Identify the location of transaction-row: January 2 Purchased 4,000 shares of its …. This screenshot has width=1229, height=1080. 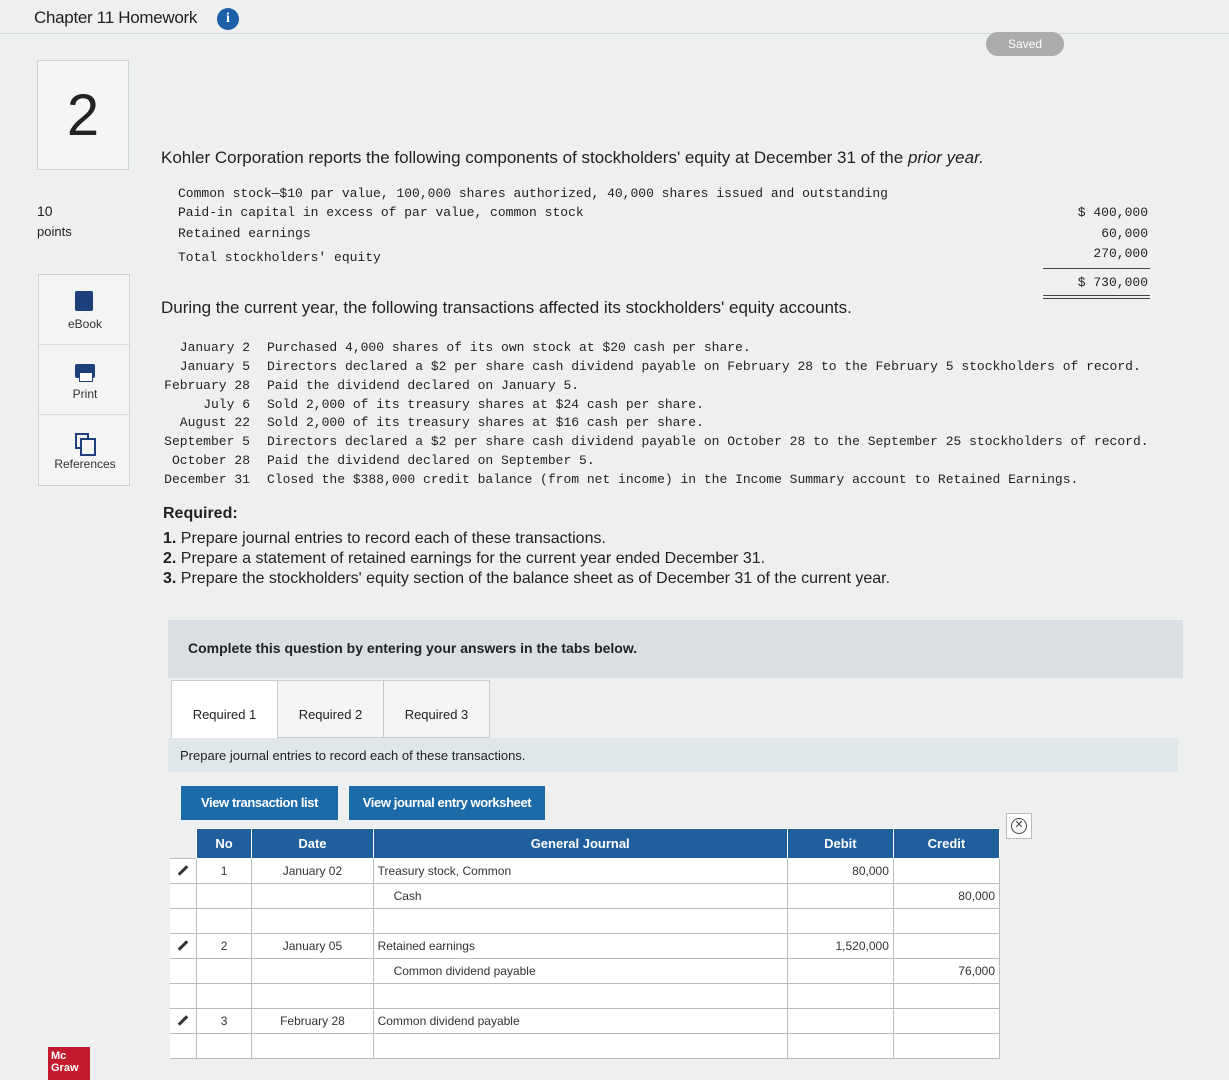
(670, 349).